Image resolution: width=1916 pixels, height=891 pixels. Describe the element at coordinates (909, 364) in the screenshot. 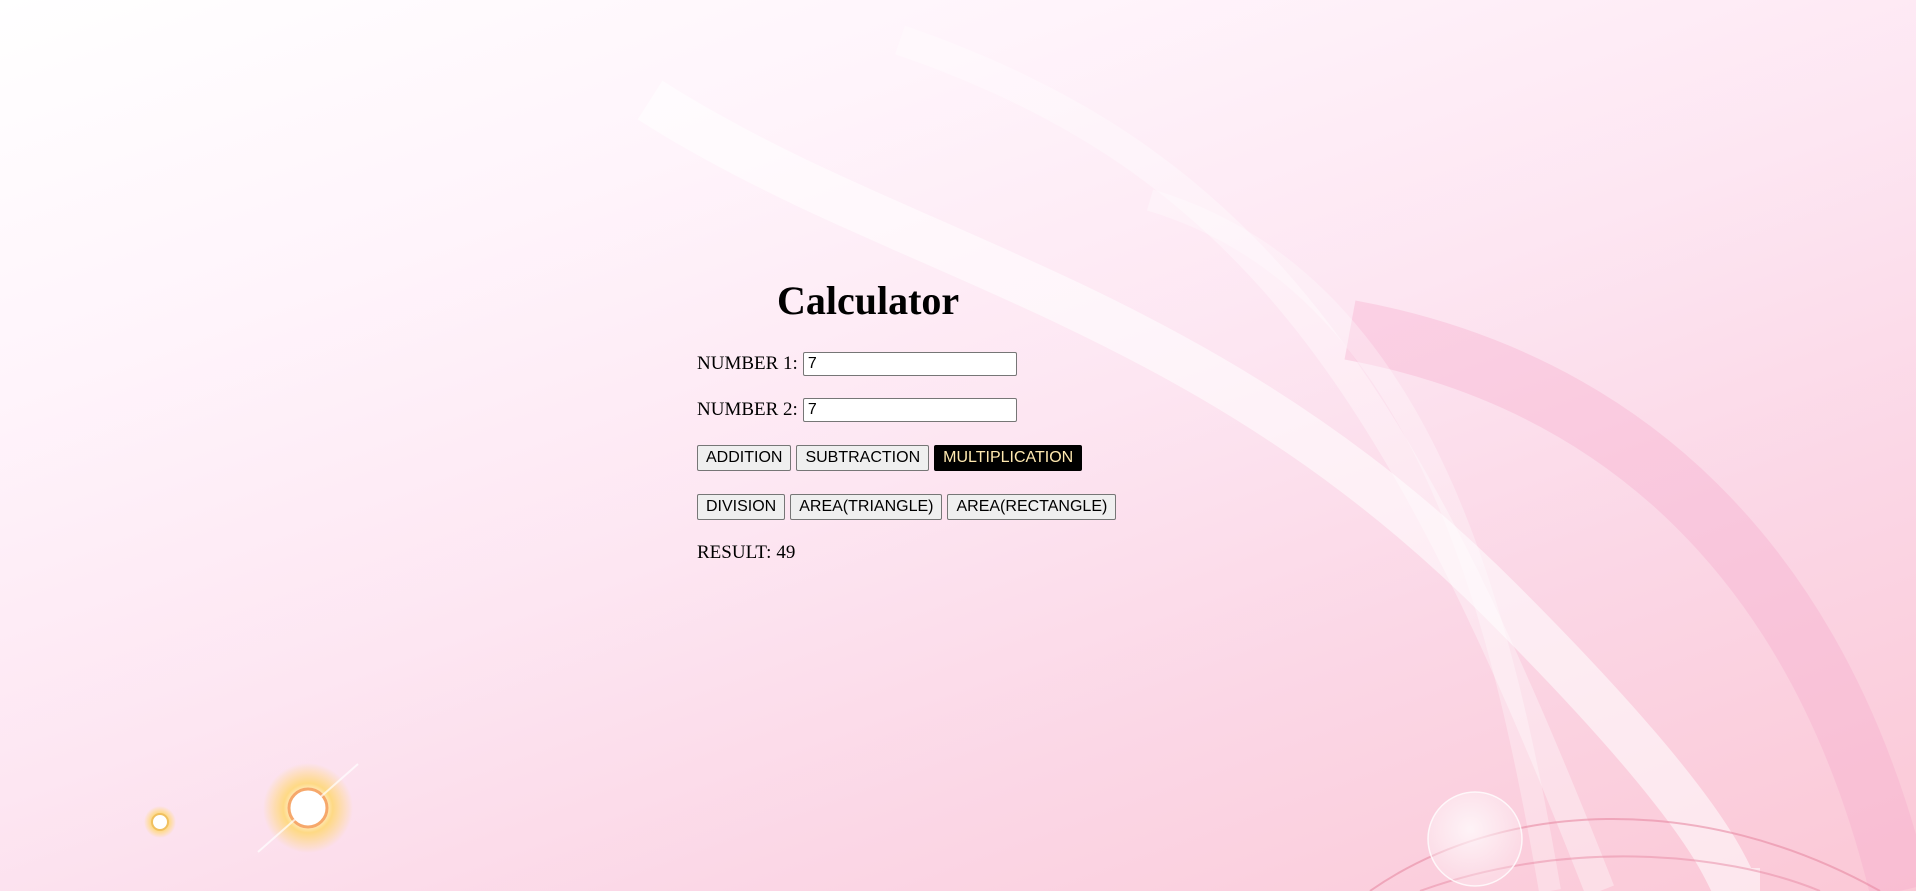

I see `number1-input` at that location.